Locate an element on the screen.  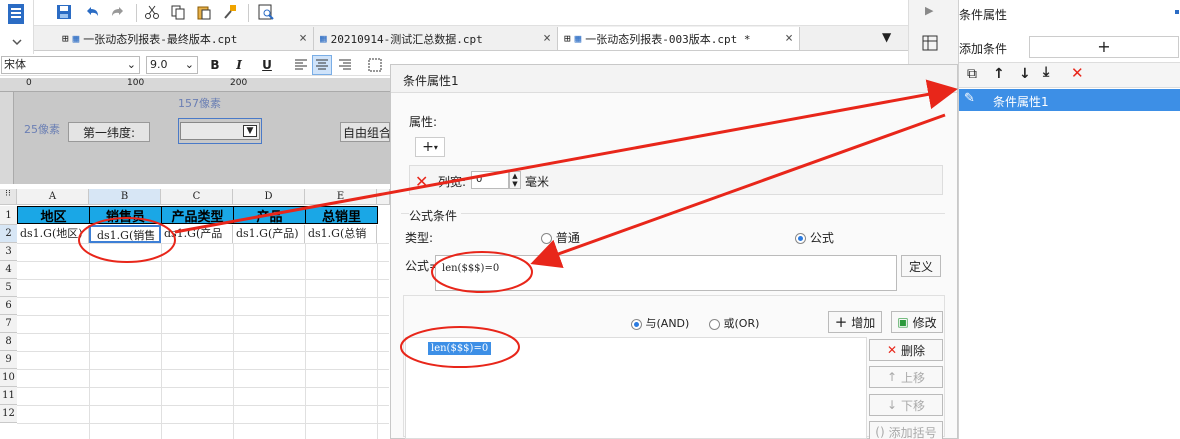
data-cell: ds1.G(地区) is located at coordinates (53, 234).